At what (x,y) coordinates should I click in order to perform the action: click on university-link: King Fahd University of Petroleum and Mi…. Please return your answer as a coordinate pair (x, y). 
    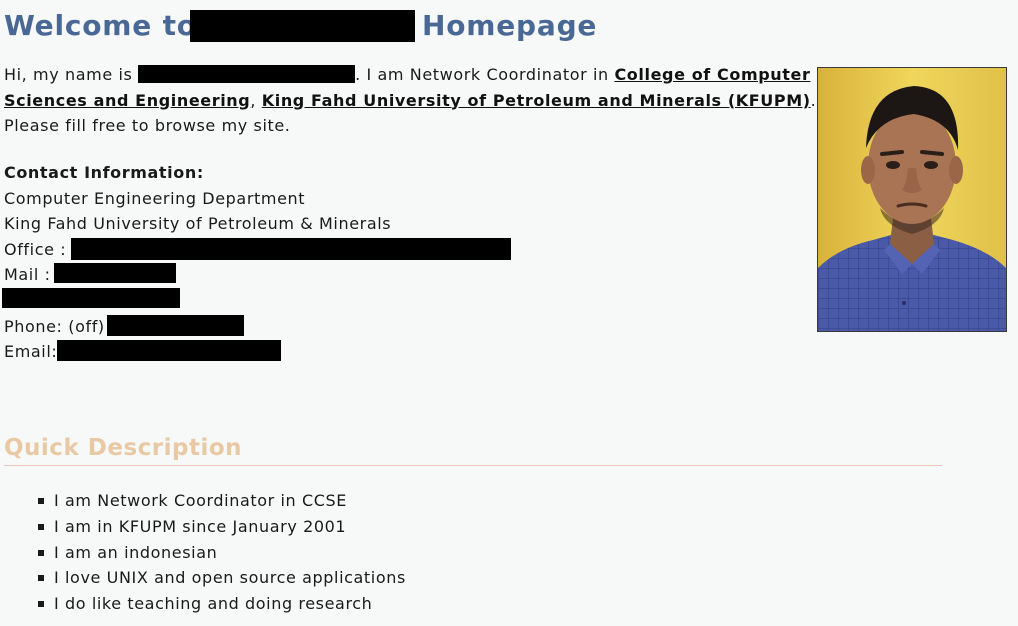
    Looking at the image, I should click on (536, 100).